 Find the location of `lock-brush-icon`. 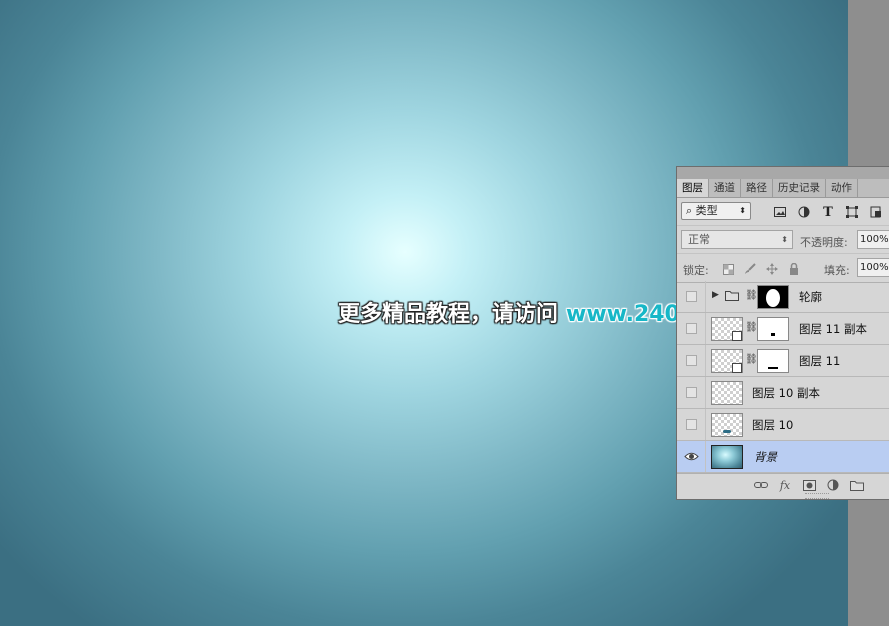

lock-brush-icon is located at coordinates (750, 269).